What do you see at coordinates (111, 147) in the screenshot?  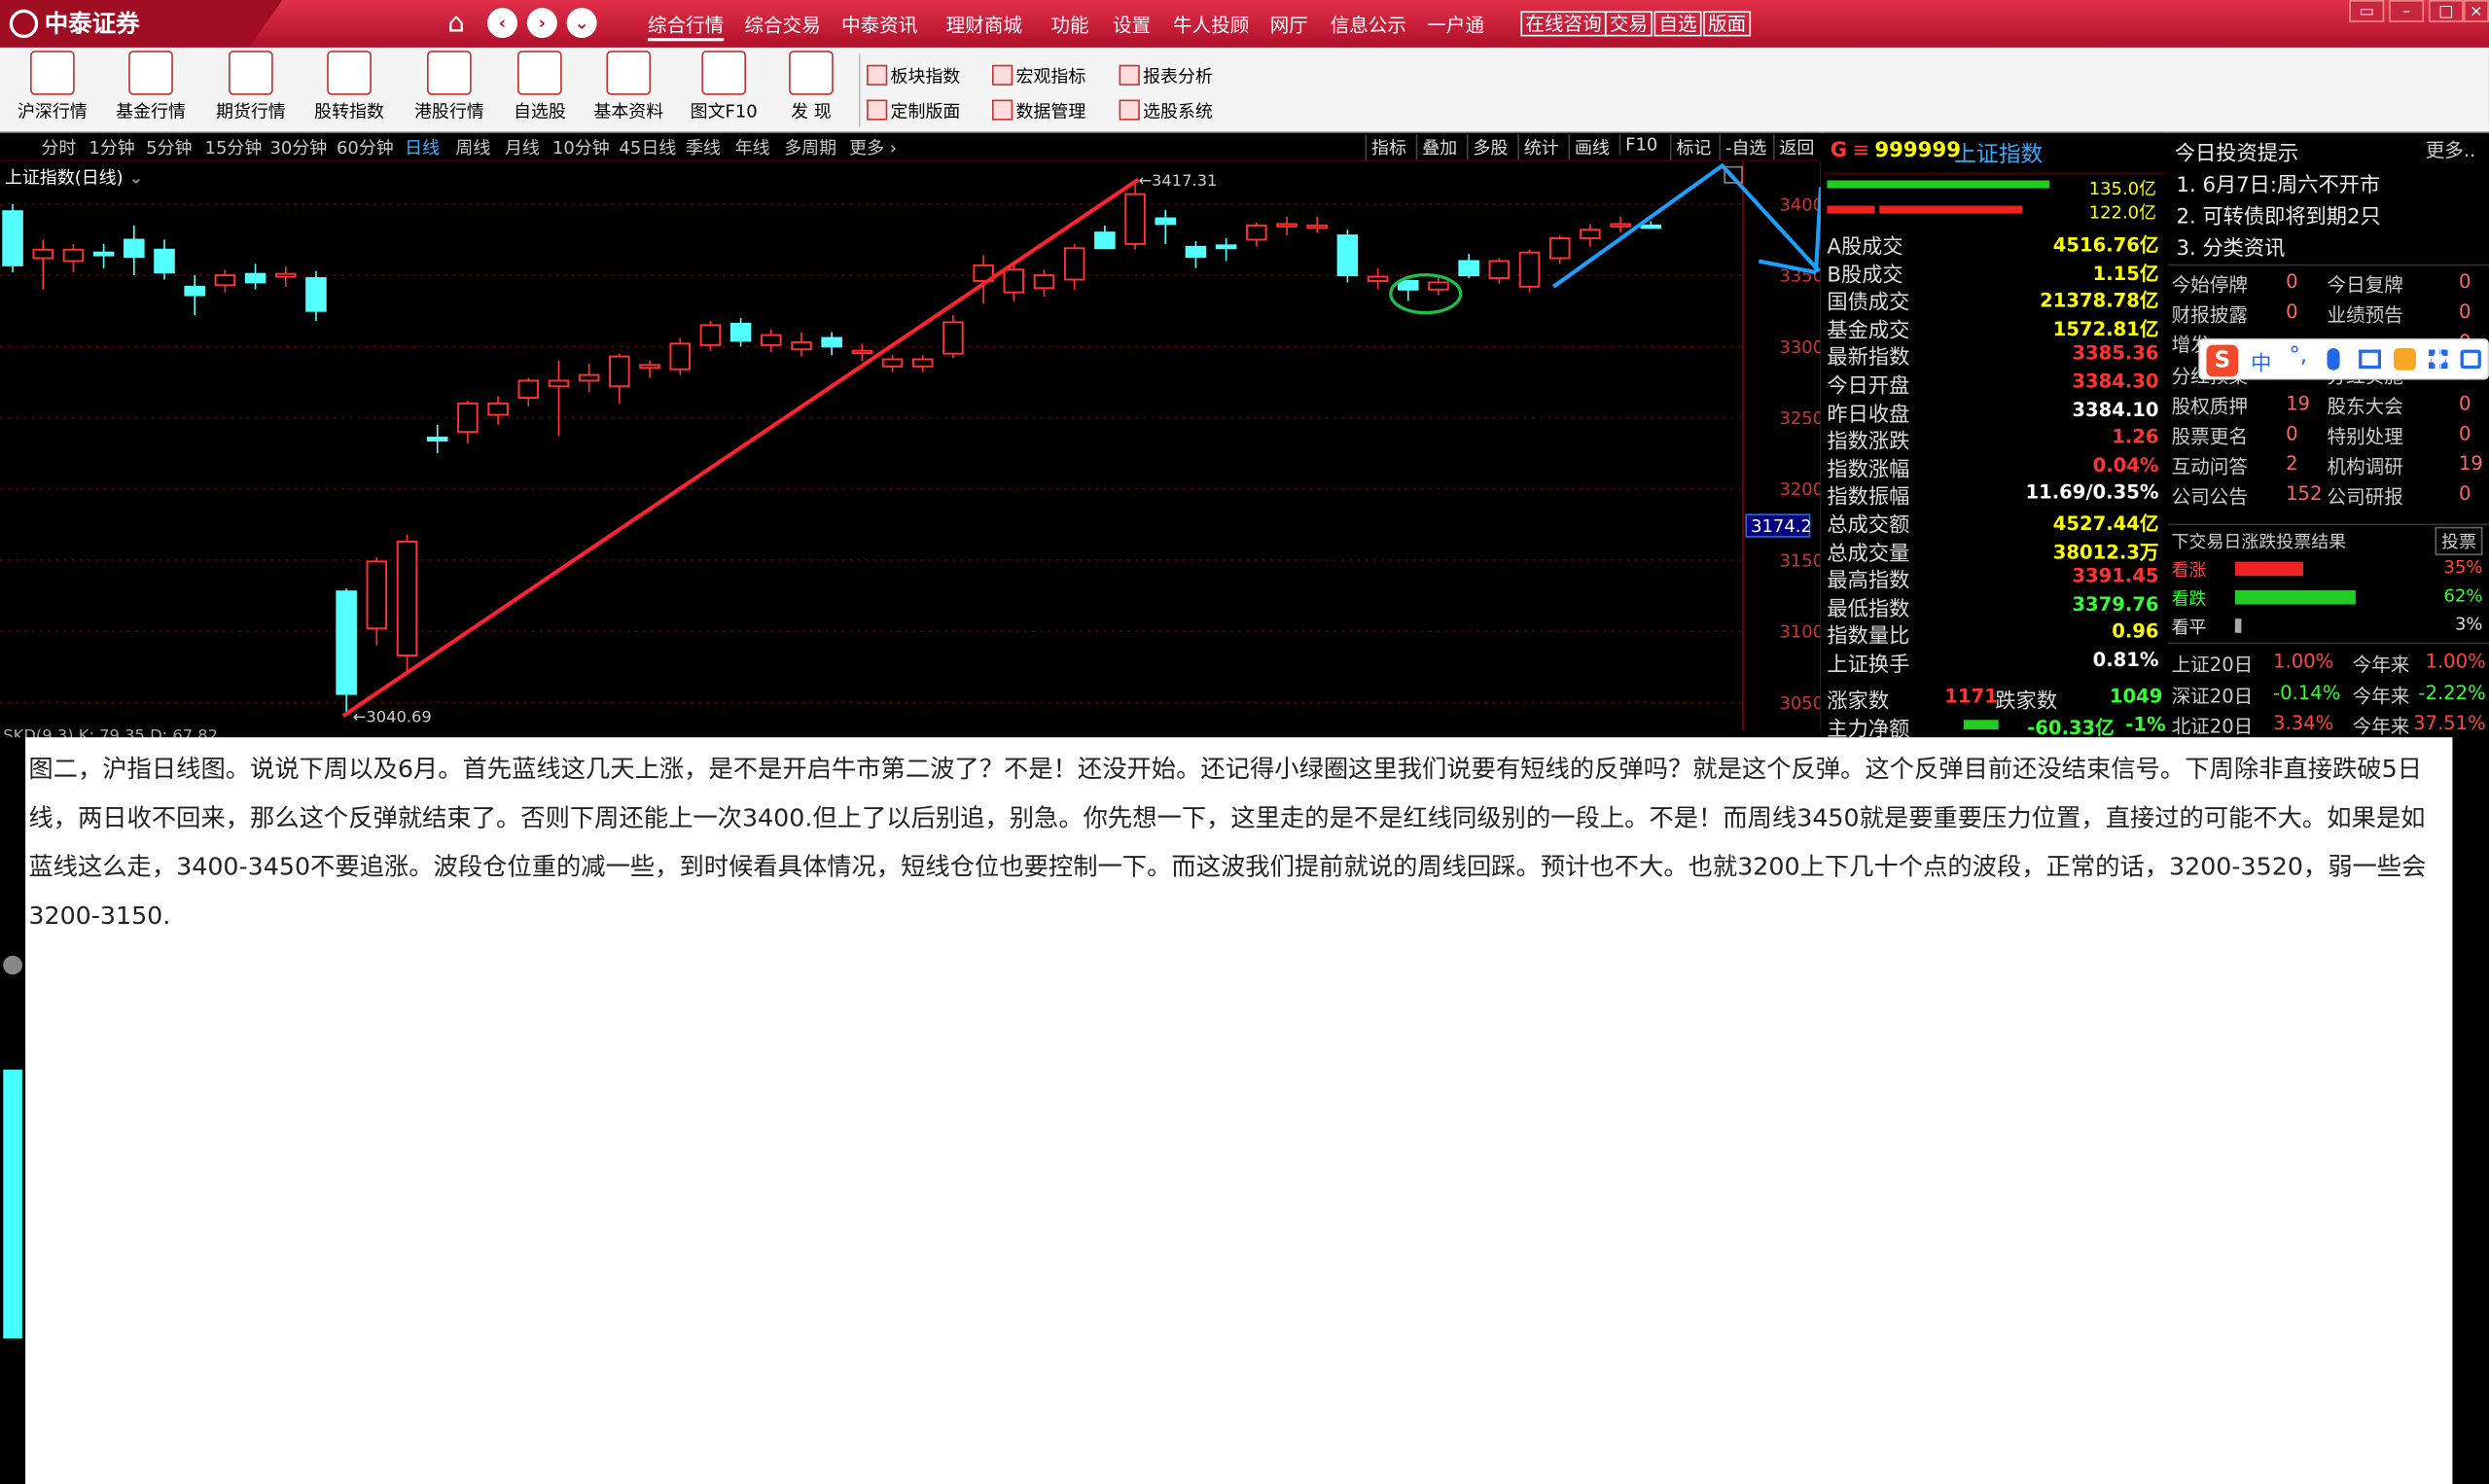 I see `tab-1min: 1分钟` at bounding box center [111, 147].